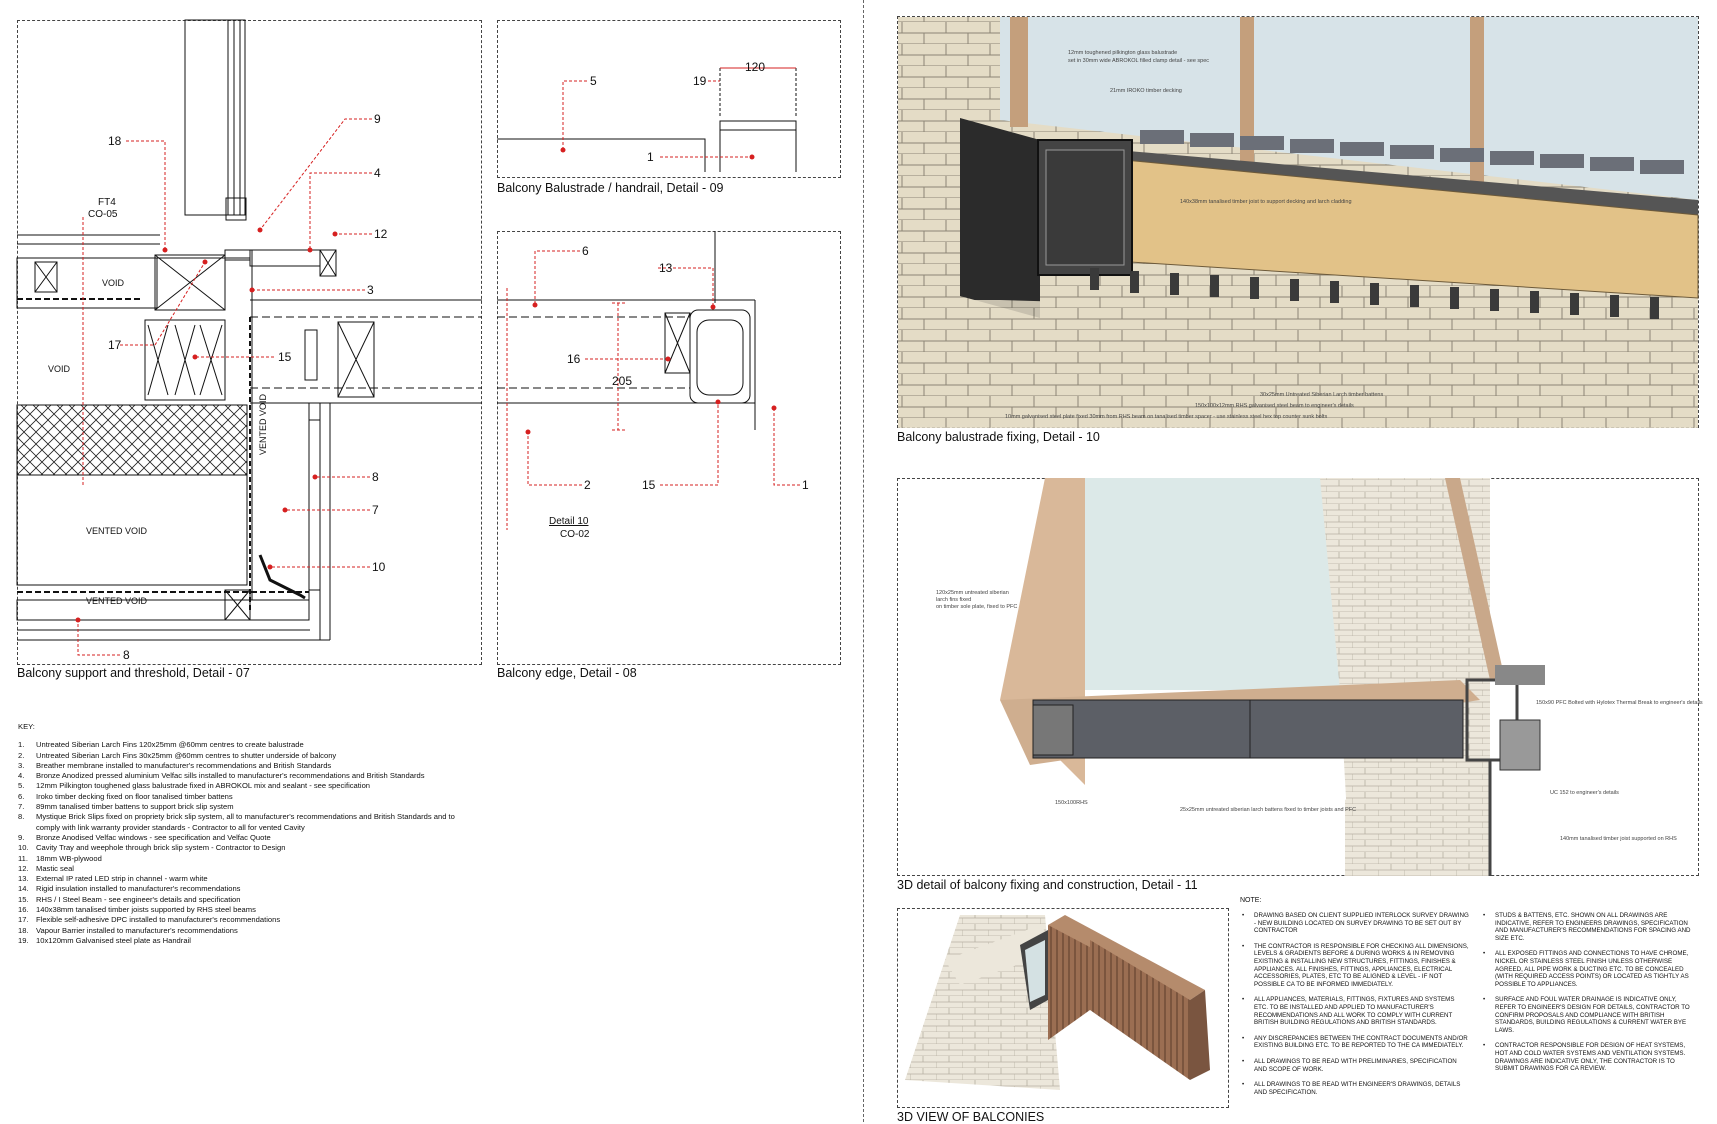 Image resolution: width=1717 pixels, height=1124 pixels. I want to click on callout-1-handrail: 1, so click(650, 157).